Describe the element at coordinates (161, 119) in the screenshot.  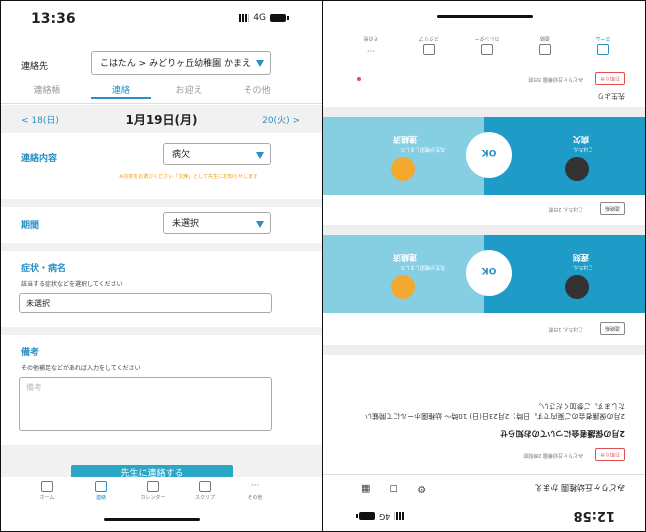
I see `date-bar: < 18(日) 1月19日(月) 20(火) >` at that location.